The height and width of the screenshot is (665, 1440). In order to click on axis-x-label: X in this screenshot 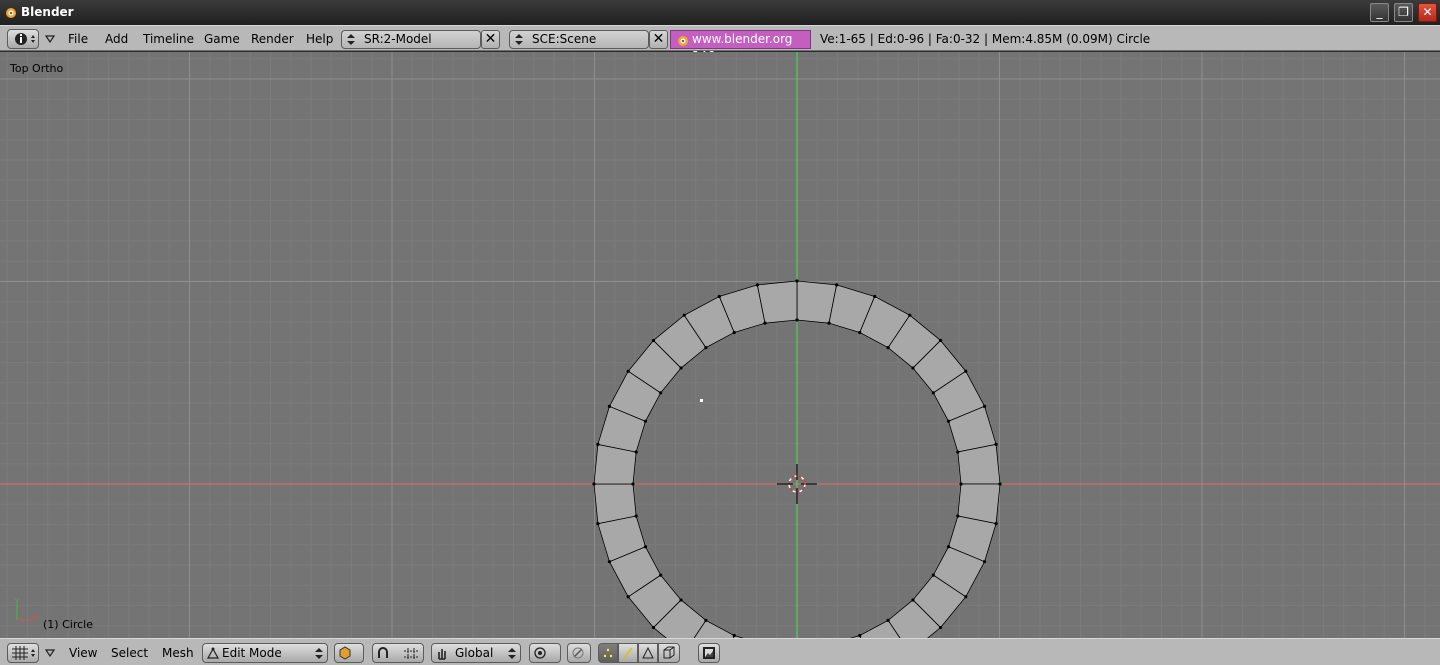, I will do `click(35, 617)`.